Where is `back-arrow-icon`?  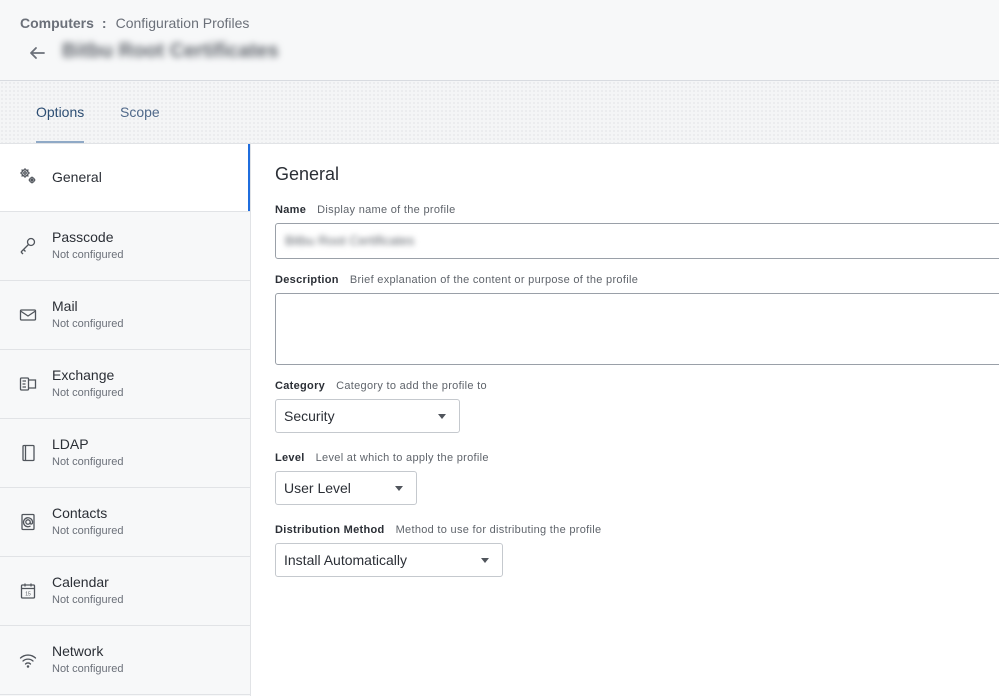 back-arrow-icon is located at coordinates (37, 53).